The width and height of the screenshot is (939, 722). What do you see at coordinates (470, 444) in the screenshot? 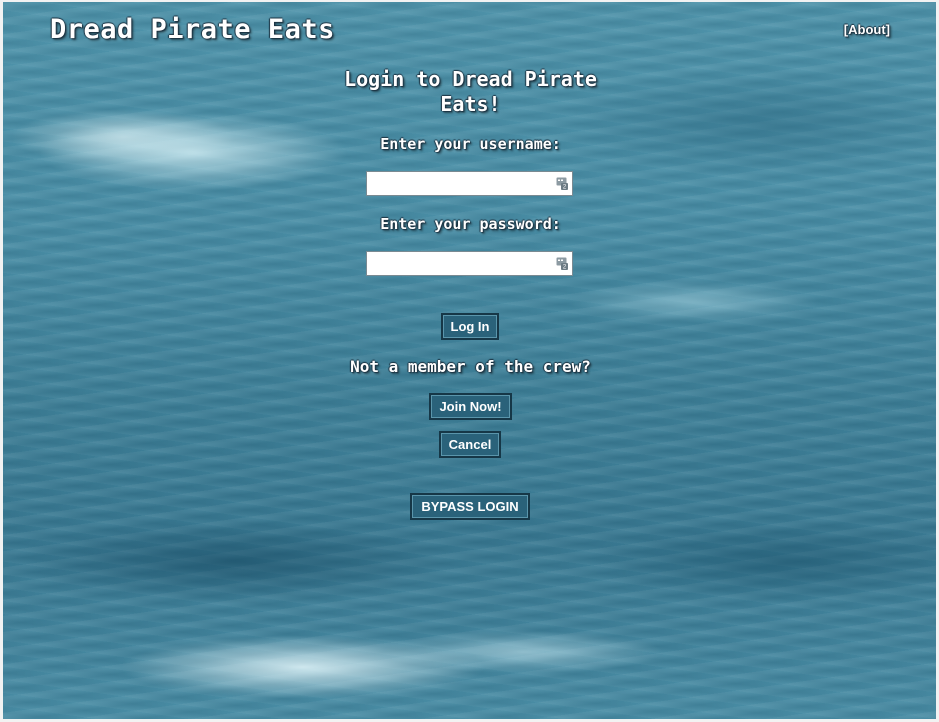
I see `cancel-button: Cancel` at bounding box center [470, 444].